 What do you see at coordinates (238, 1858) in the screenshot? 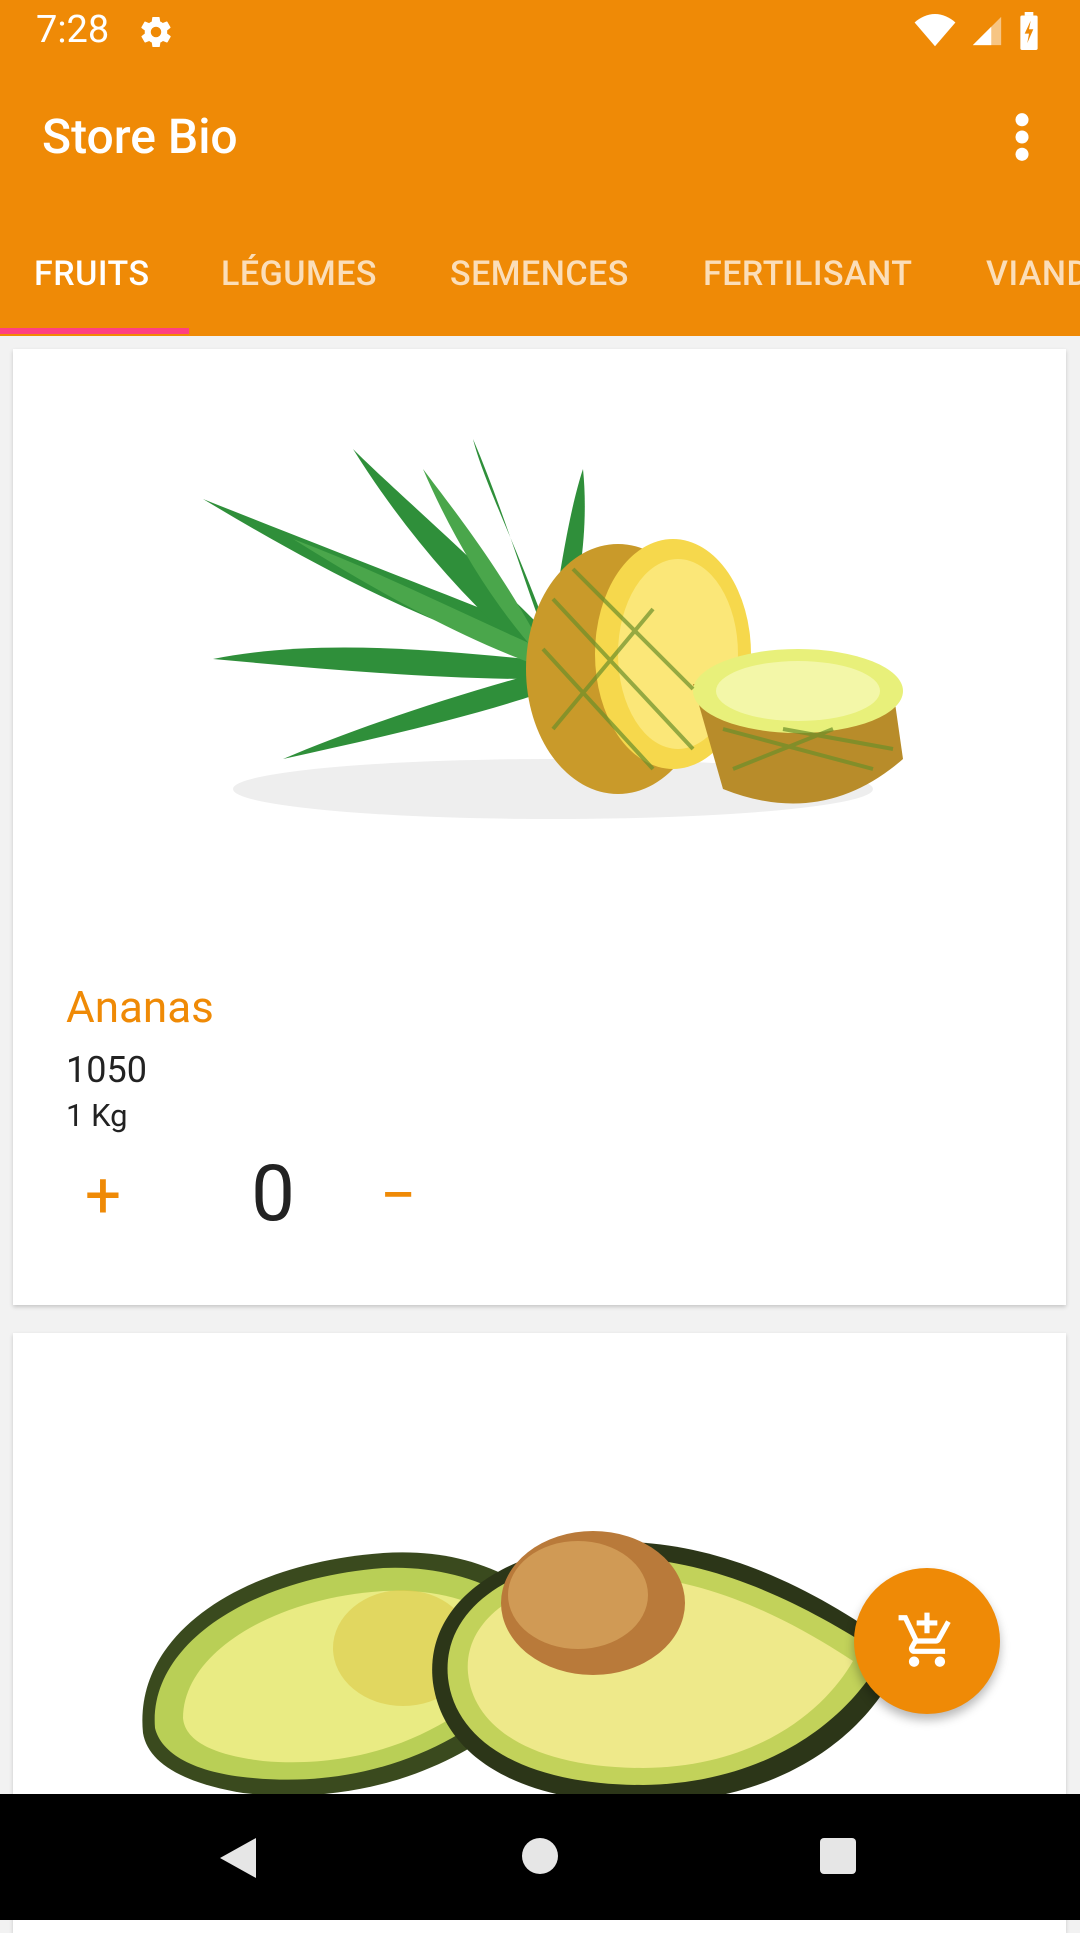
I see `back-icon` at bounding box center [238, 1858].